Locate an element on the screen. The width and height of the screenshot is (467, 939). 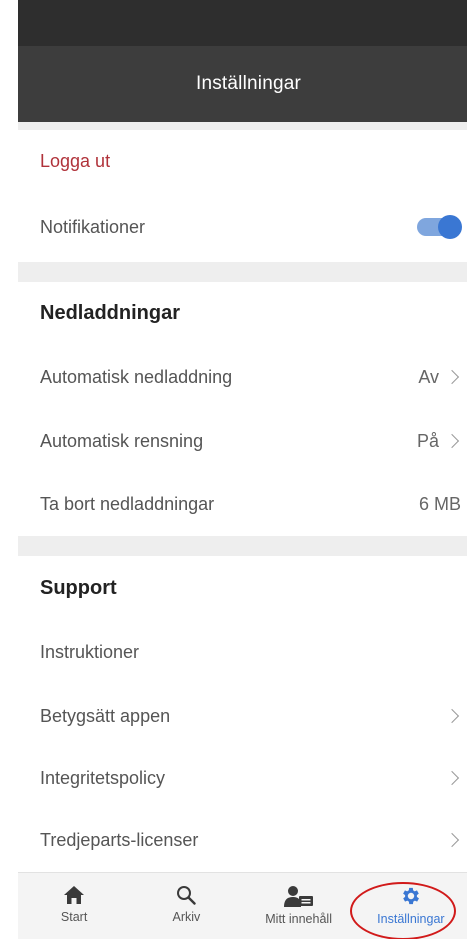
auto-clean-row: Automatisk rensning På is located at coordinates (242, 441).